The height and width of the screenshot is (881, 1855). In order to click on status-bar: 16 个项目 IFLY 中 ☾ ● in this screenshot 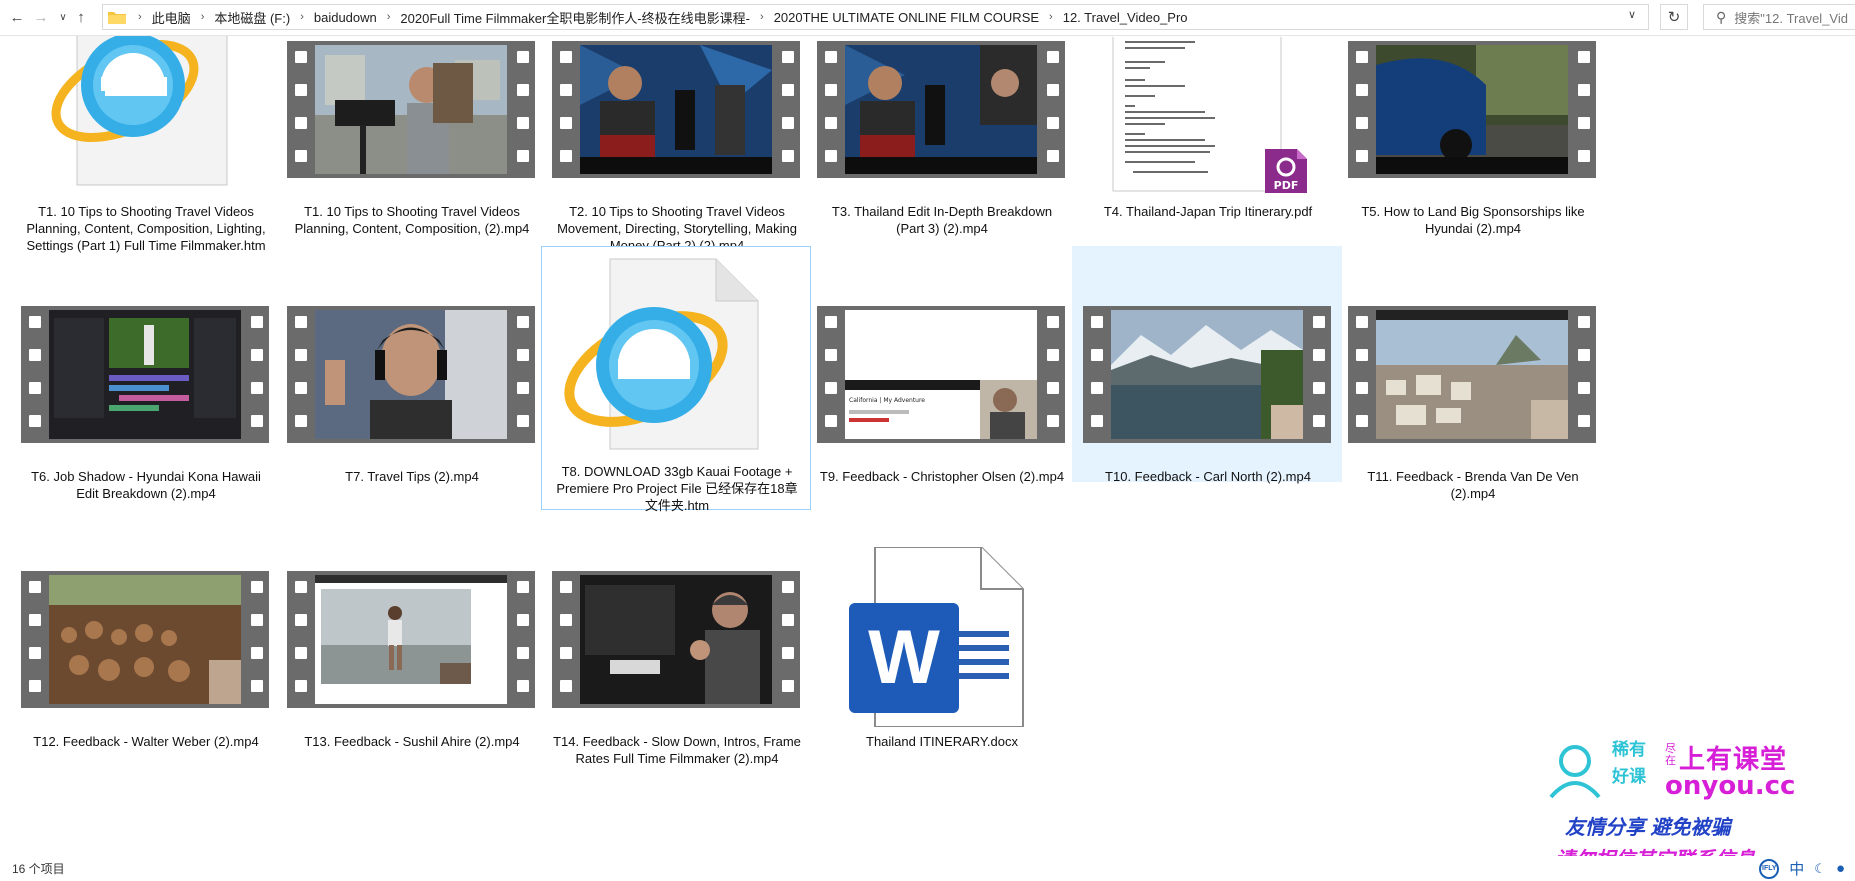, I will do `click(927, 868)`.